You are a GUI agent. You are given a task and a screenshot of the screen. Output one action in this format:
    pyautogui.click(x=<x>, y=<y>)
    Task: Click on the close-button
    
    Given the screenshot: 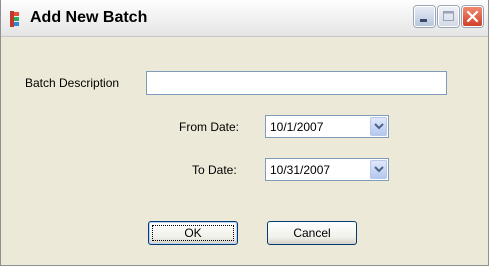 What is the action you would take?
    pyautogui.click(x=472, y=16)
    